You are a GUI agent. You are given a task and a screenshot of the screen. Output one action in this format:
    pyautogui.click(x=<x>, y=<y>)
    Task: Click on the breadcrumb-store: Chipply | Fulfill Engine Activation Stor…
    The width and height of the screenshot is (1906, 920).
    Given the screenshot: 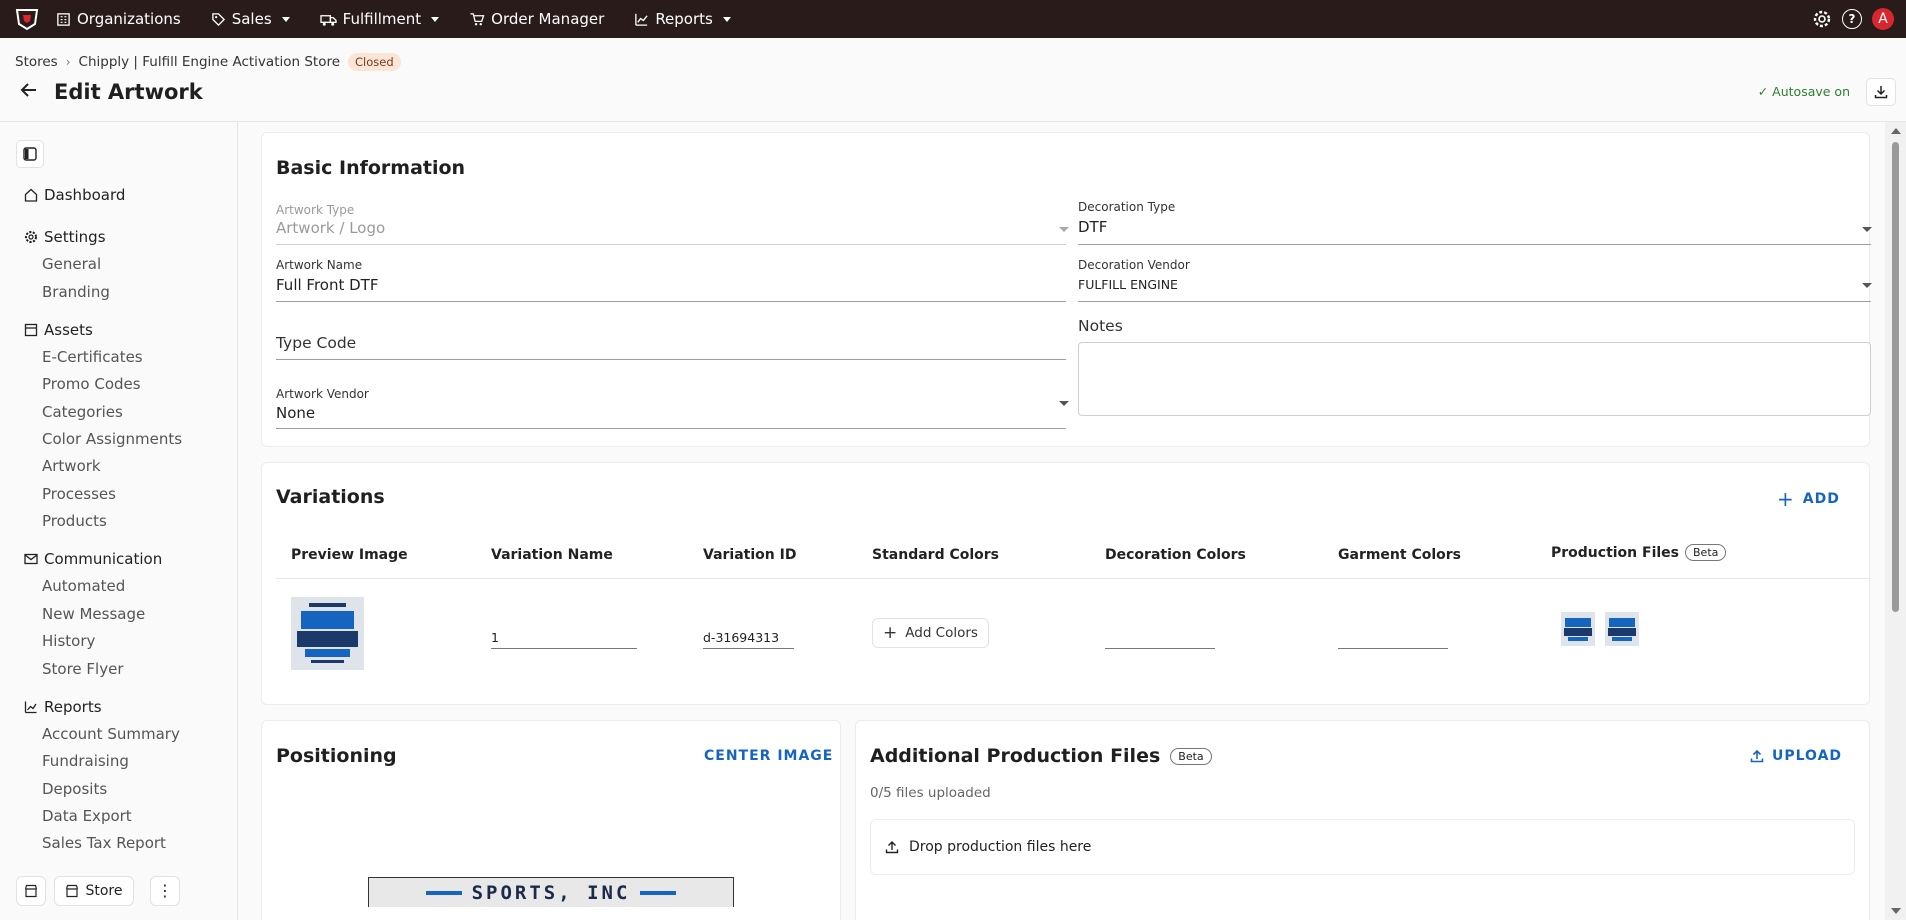 What is the action you would take?
    pyautogui.click(x=210, y=62)
    